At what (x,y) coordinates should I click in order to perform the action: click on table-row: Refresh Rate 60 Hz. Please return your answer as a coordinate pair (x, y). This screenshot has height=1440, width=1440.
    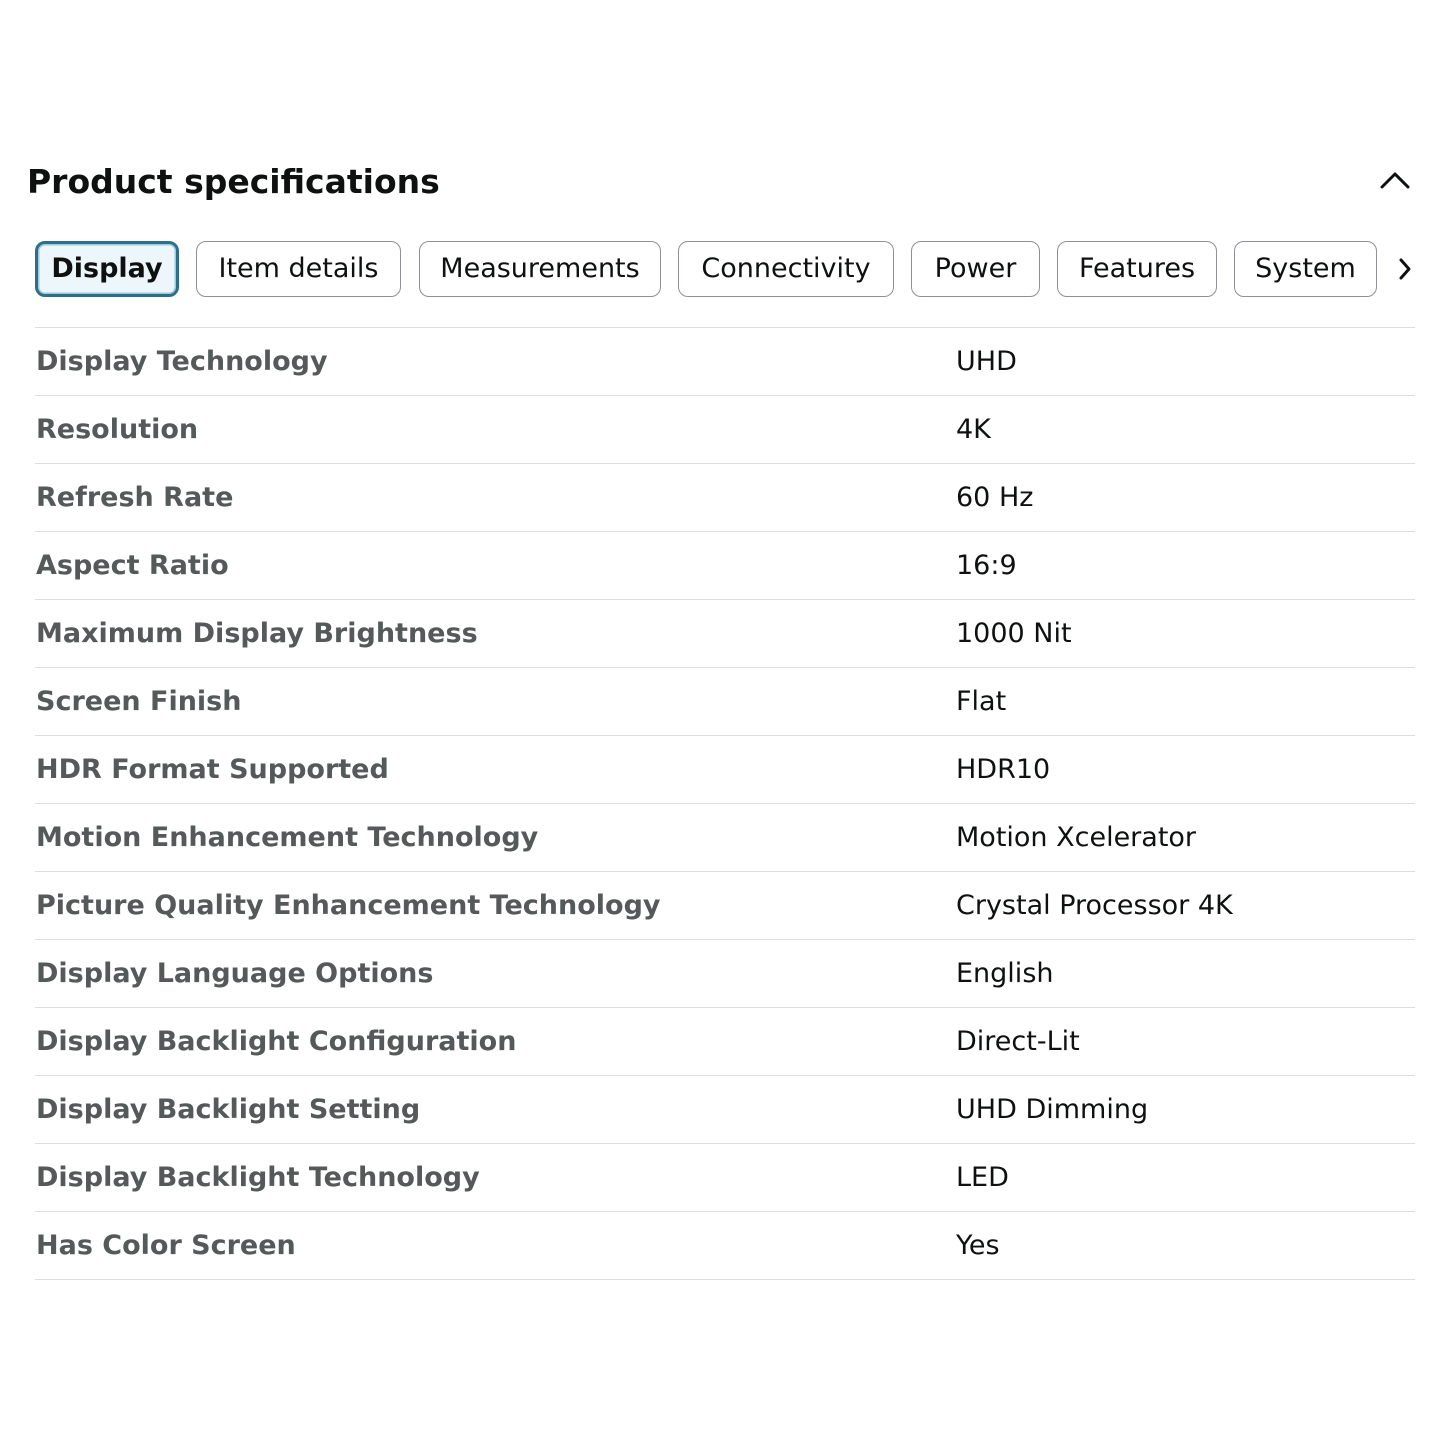
    Looking at the image, I should click on (725, 498).